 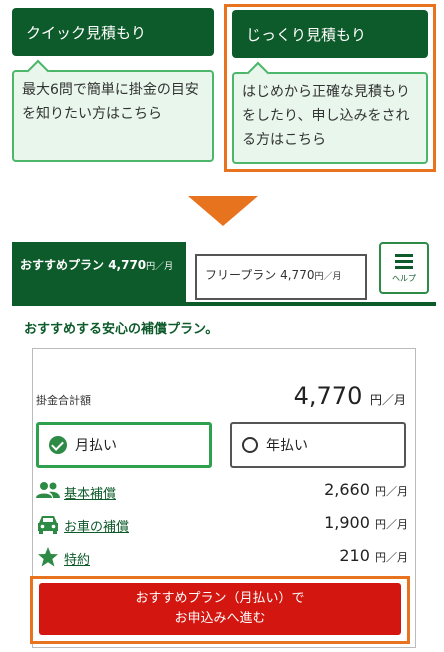 I want to click on coverage-amount-basic-unit: 円／月, so click(x=391, y=491).